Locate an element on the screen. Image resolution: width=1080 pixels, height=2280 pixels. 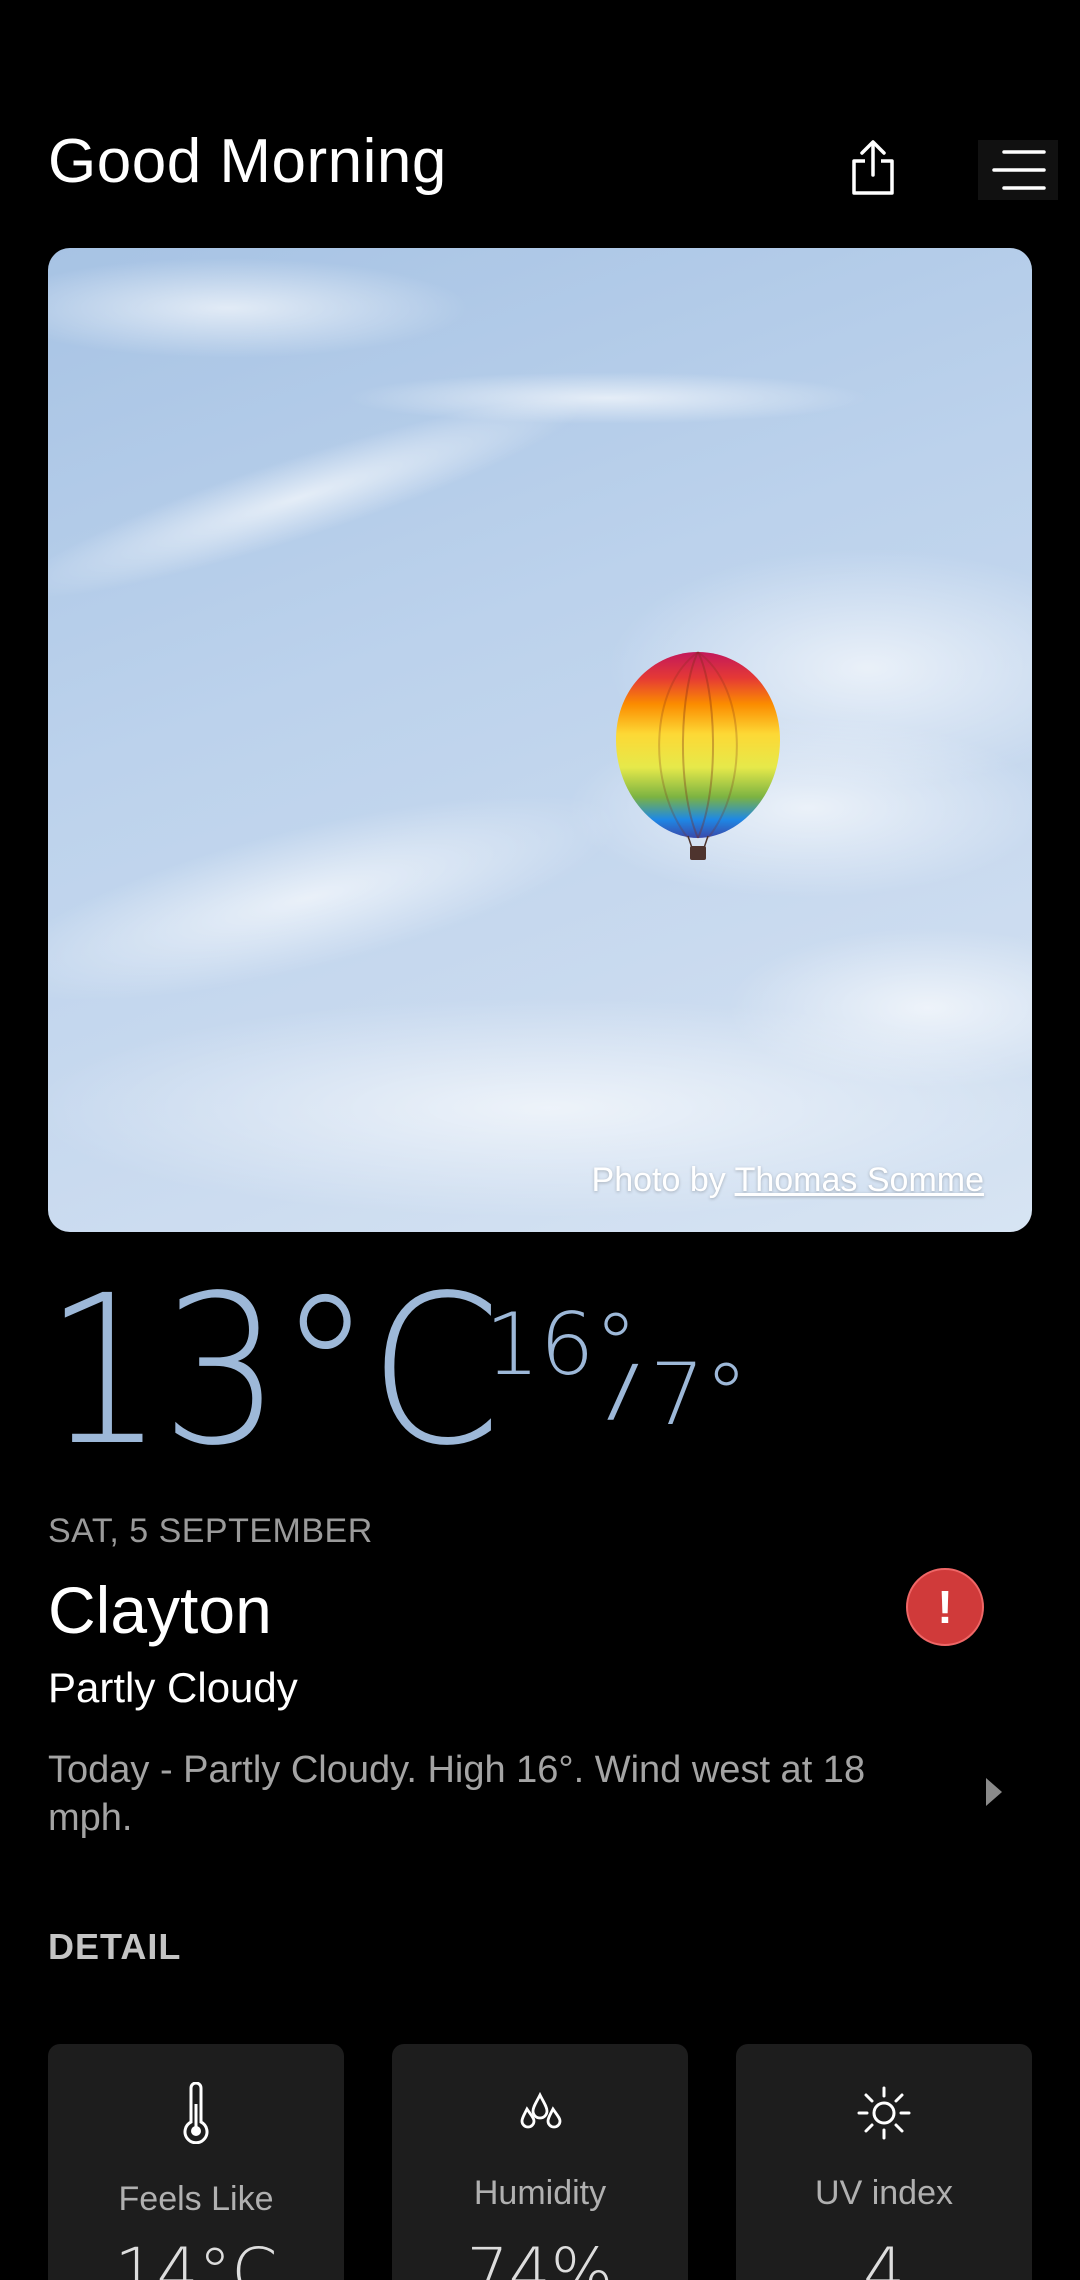
share-icon is located at coordinates (873, 167).